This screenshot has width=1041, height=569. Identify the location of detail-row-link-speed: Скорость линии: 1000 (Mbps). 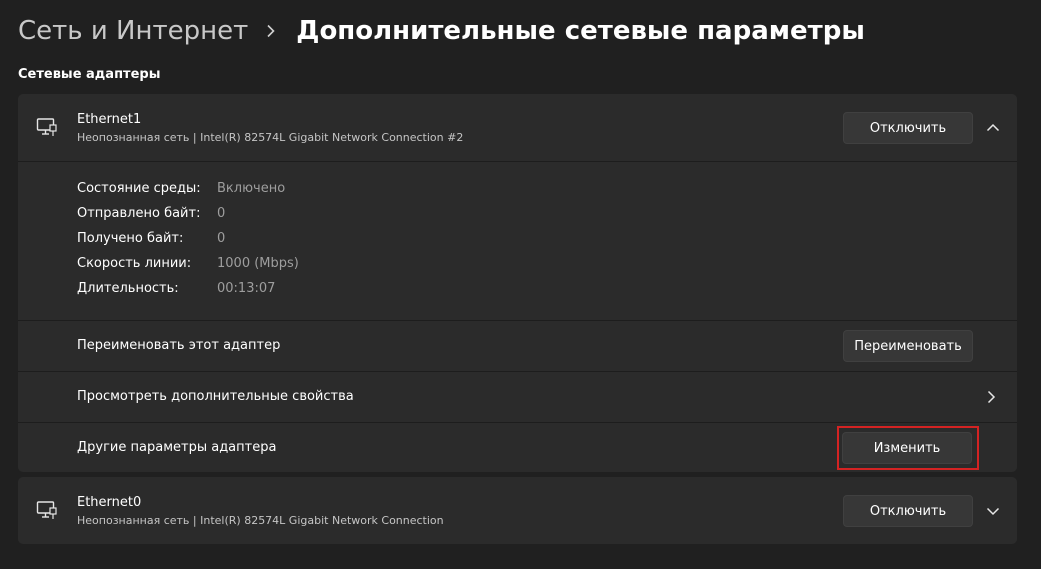
(188, 263).